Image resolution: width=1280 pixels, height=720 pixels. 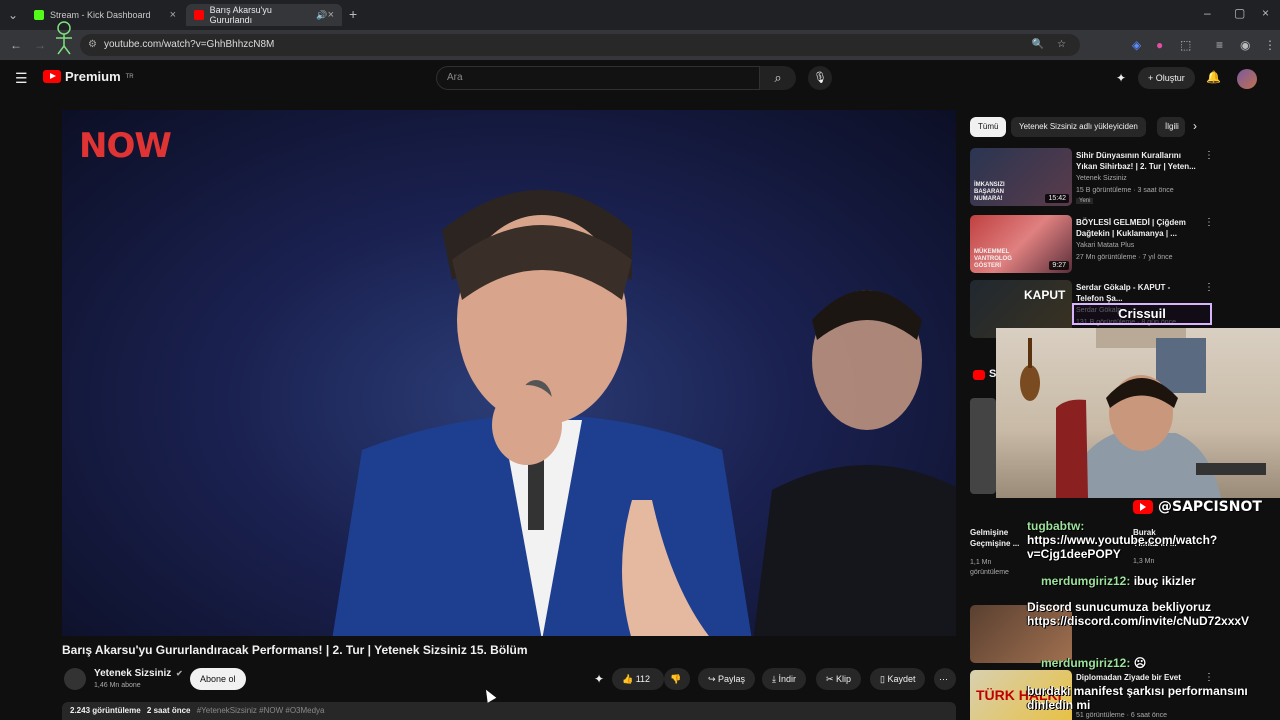 What do you see at coordinates (168, 710) in the screenshot?
I see `upload-age: 2 saat önce` at bounding box center [168, 710].